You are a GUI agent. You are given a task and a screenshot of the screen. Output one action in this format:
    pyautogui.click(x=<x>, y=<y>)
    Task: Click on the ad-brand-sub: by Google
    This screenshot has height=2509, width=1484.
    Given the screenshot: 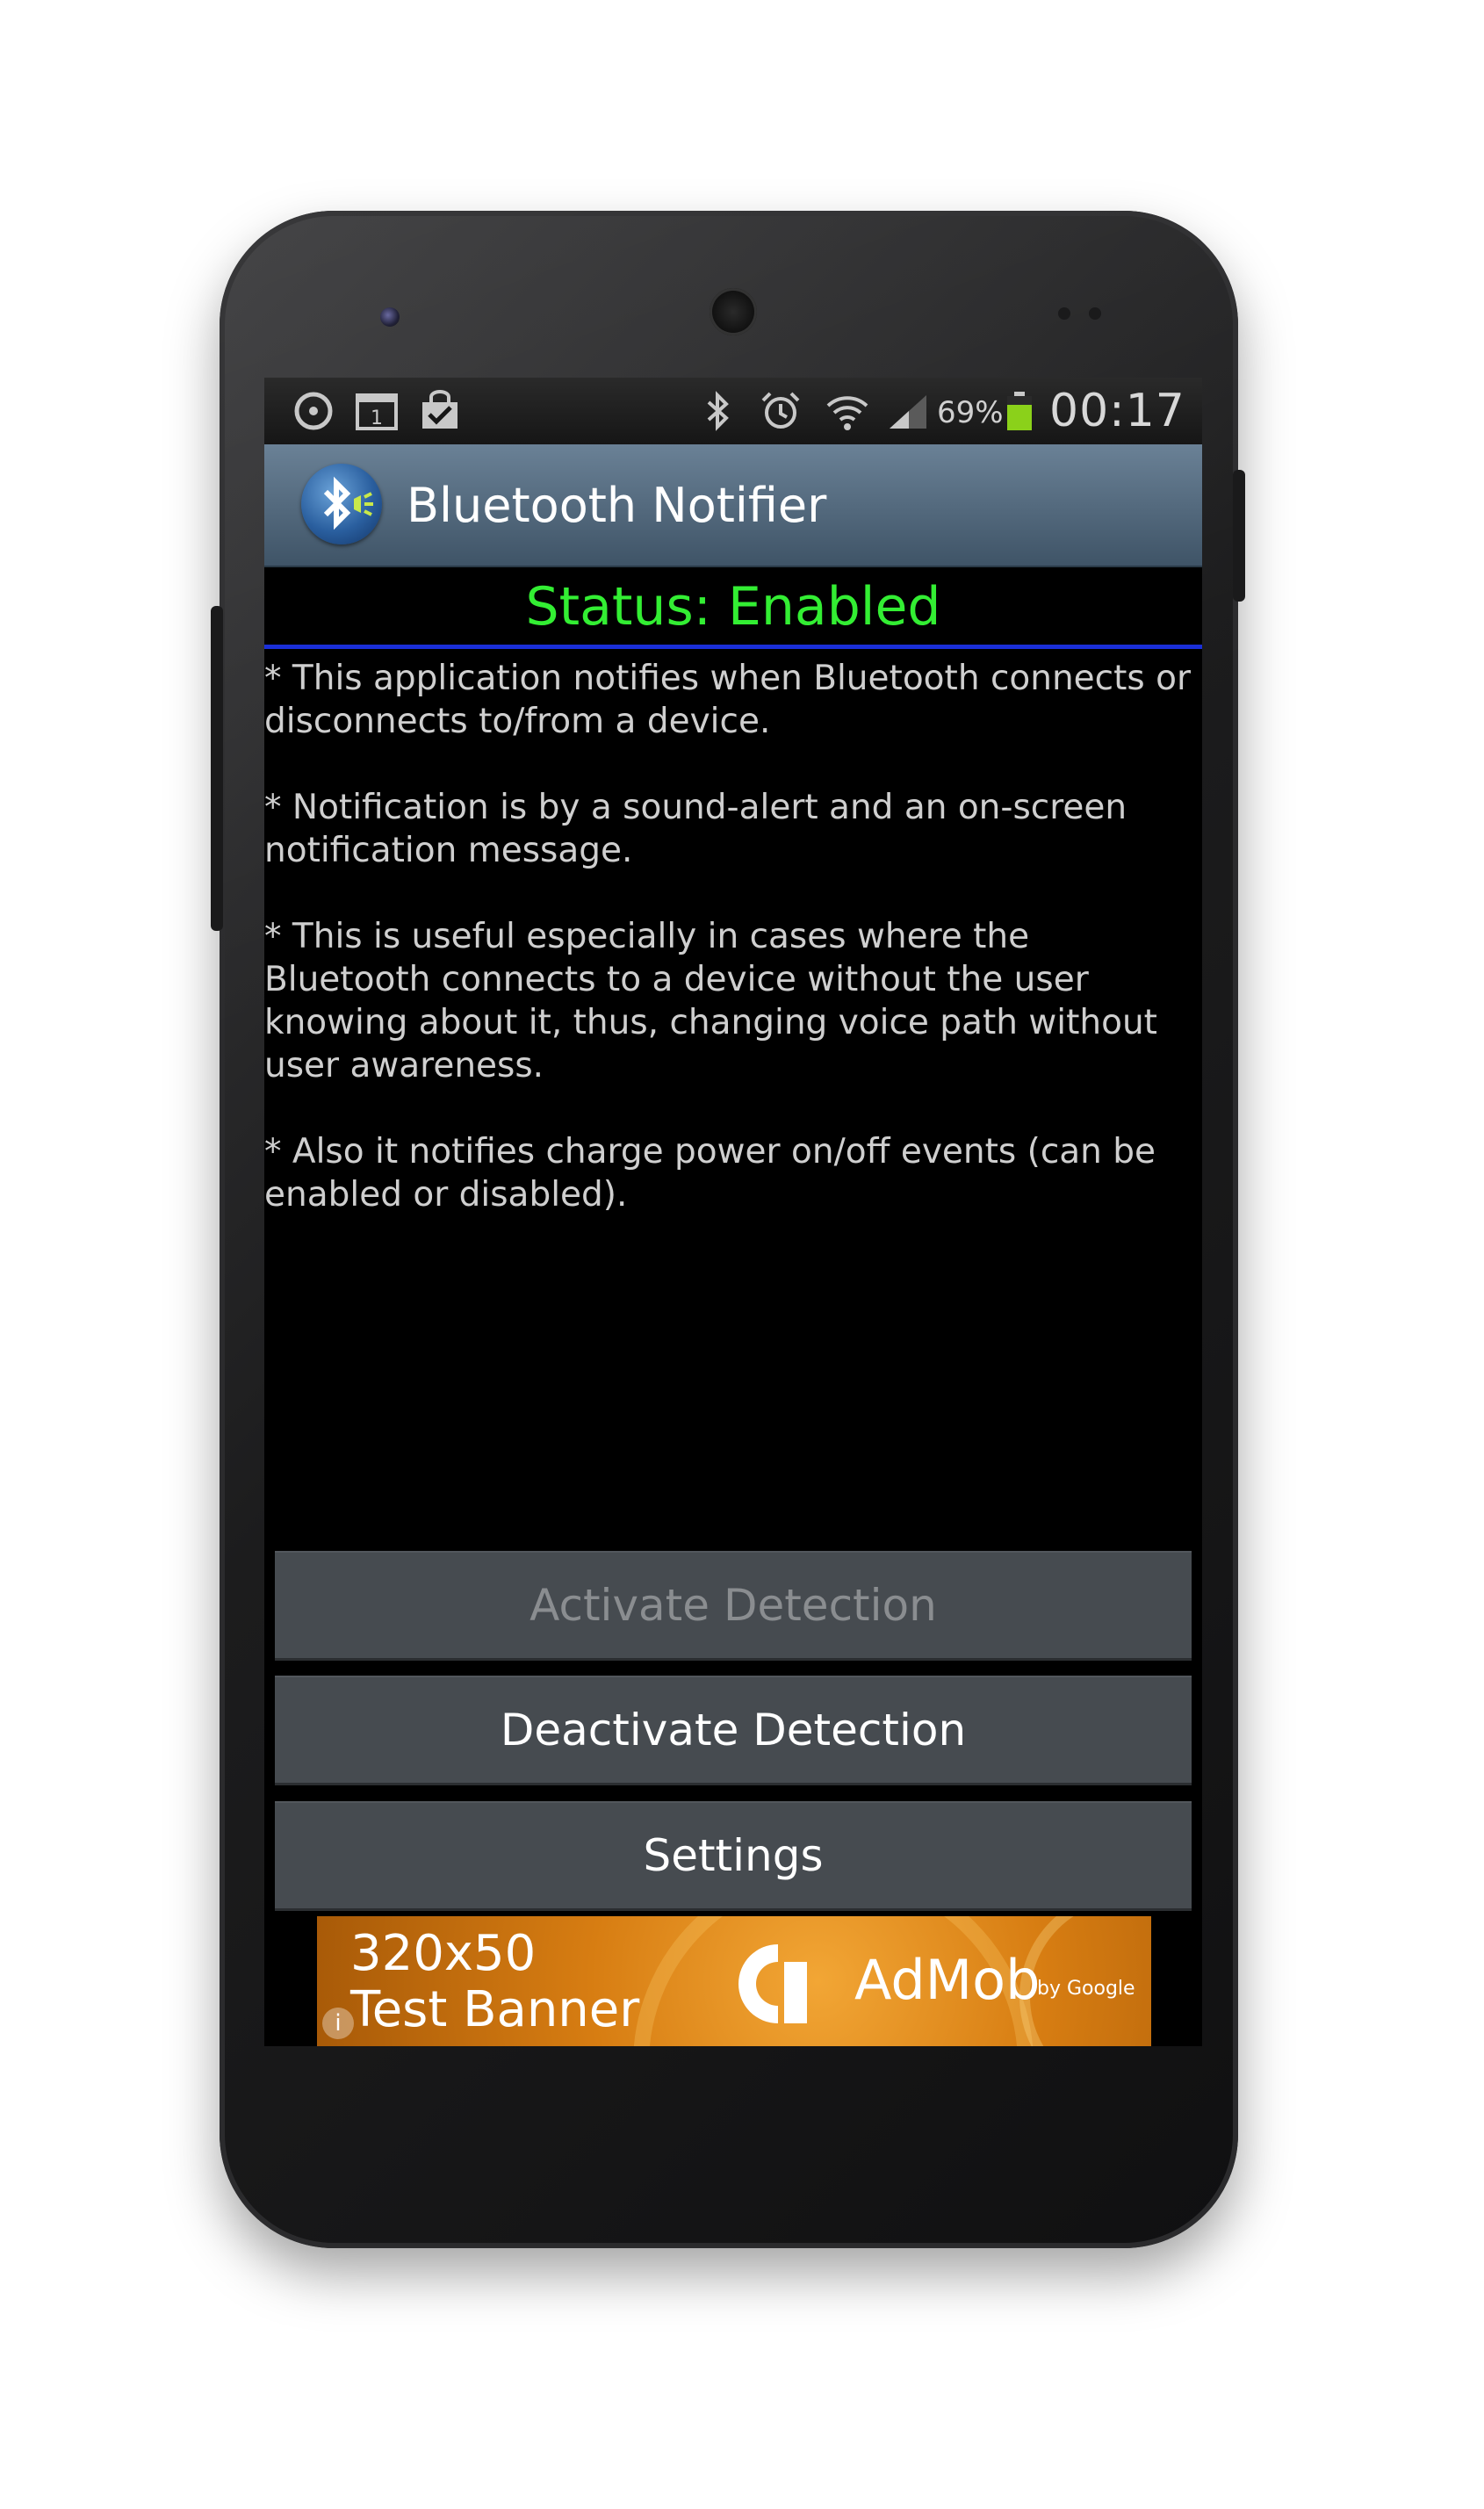 What is the action you would take?
    pyautogui.click(x=1086, y=1989)
    